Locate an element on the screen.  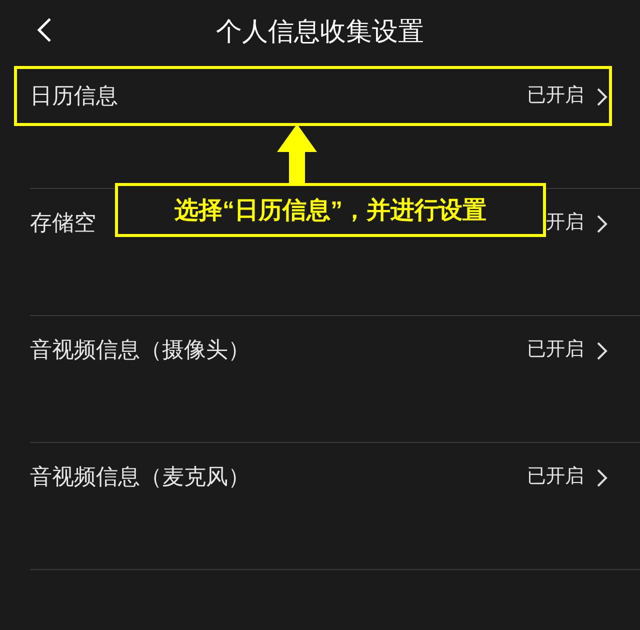
setting-label: 日历信息 is located at coordinates (74, 96).